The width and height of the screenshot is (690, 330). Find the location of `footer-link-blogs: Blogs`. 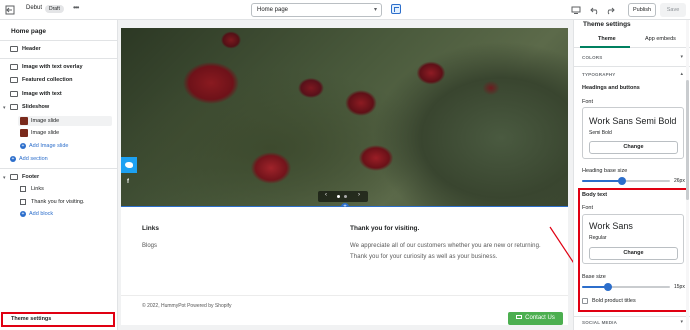

footer-link-blogs: Blogs is located at coordinates (149, 246).